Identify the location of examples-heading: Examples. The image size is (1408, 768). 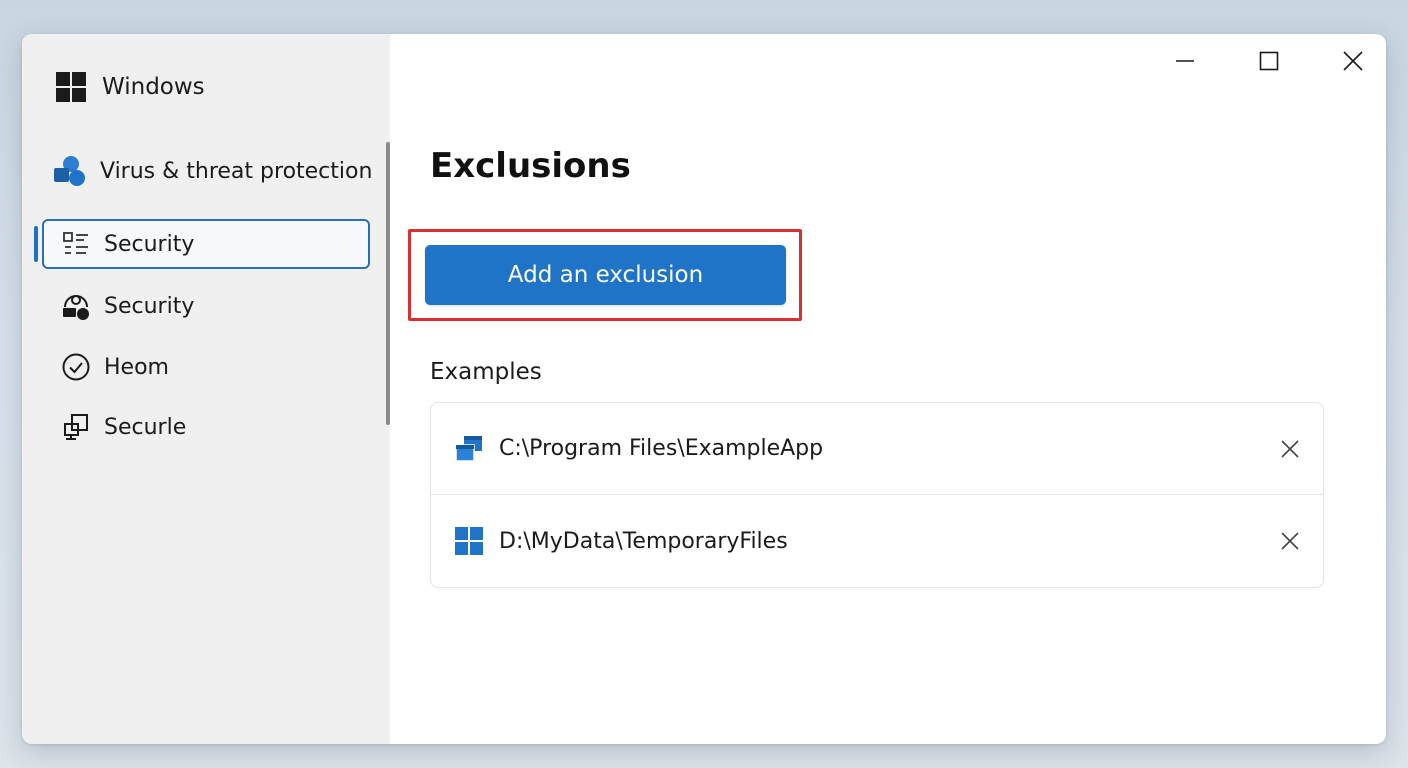
(486, 372).